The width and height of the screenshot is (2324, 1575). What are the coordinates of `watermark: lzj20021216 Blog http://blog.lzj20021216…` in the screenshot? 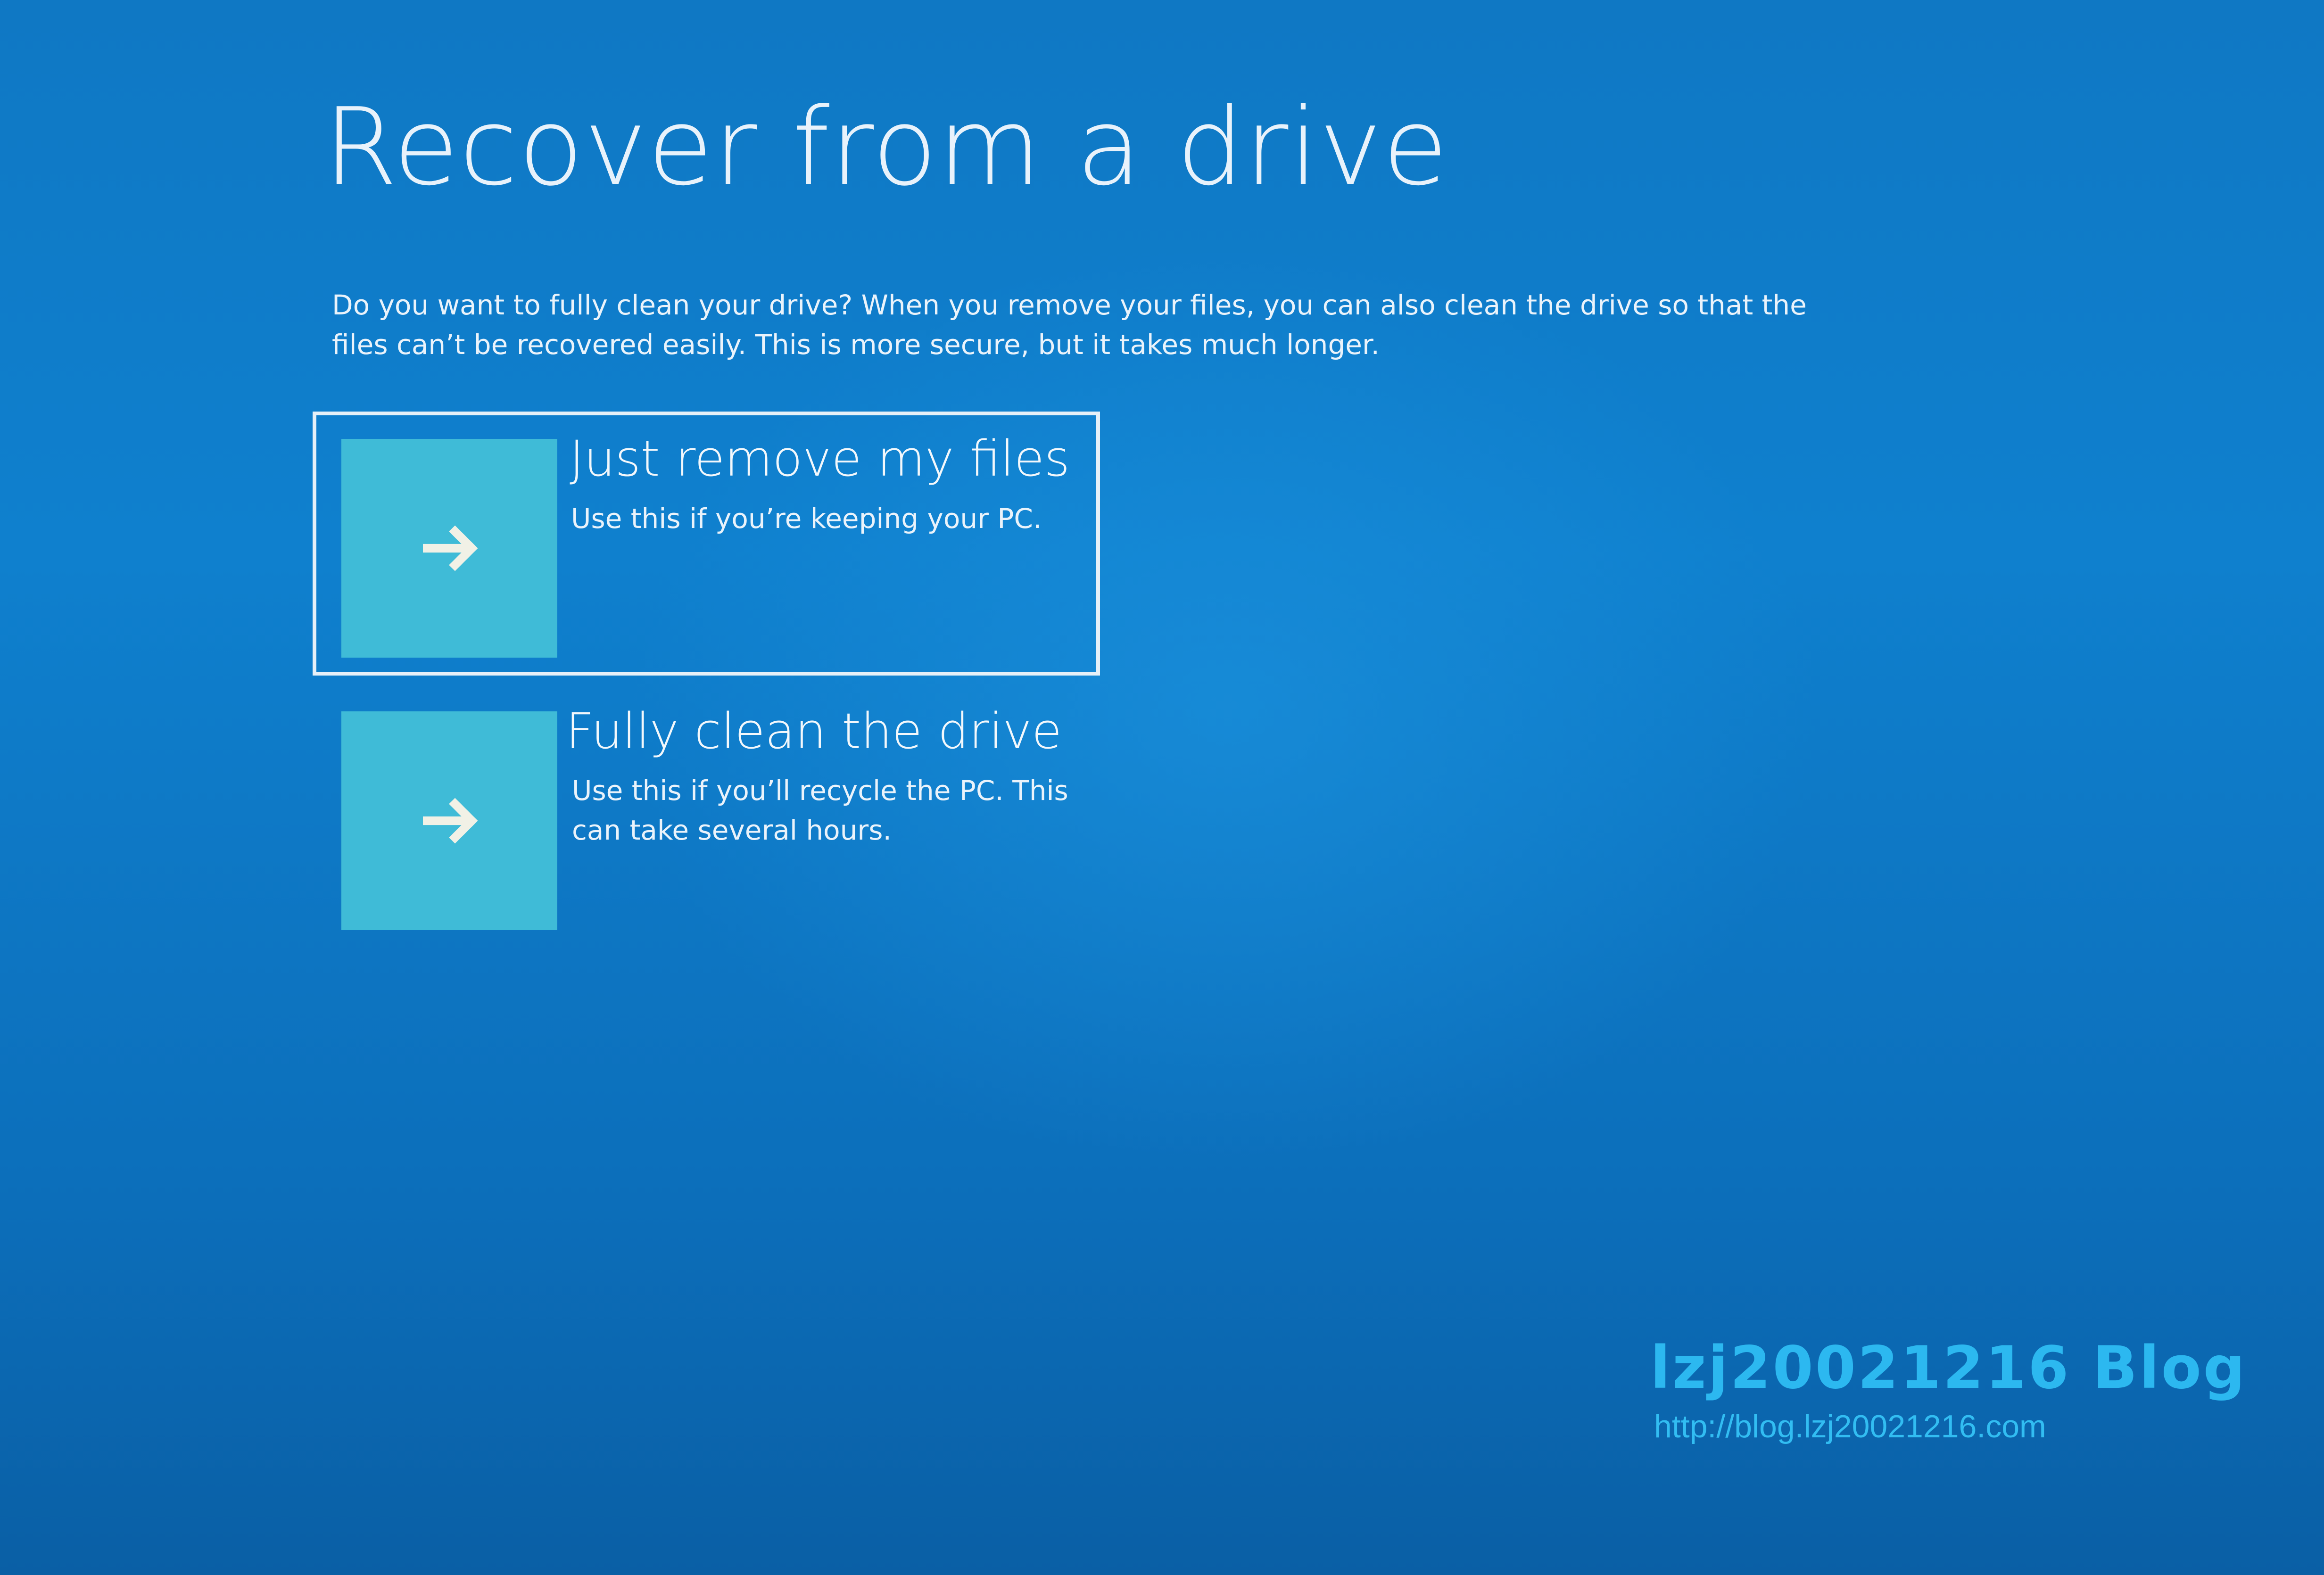 It's located at (1956, 1391).